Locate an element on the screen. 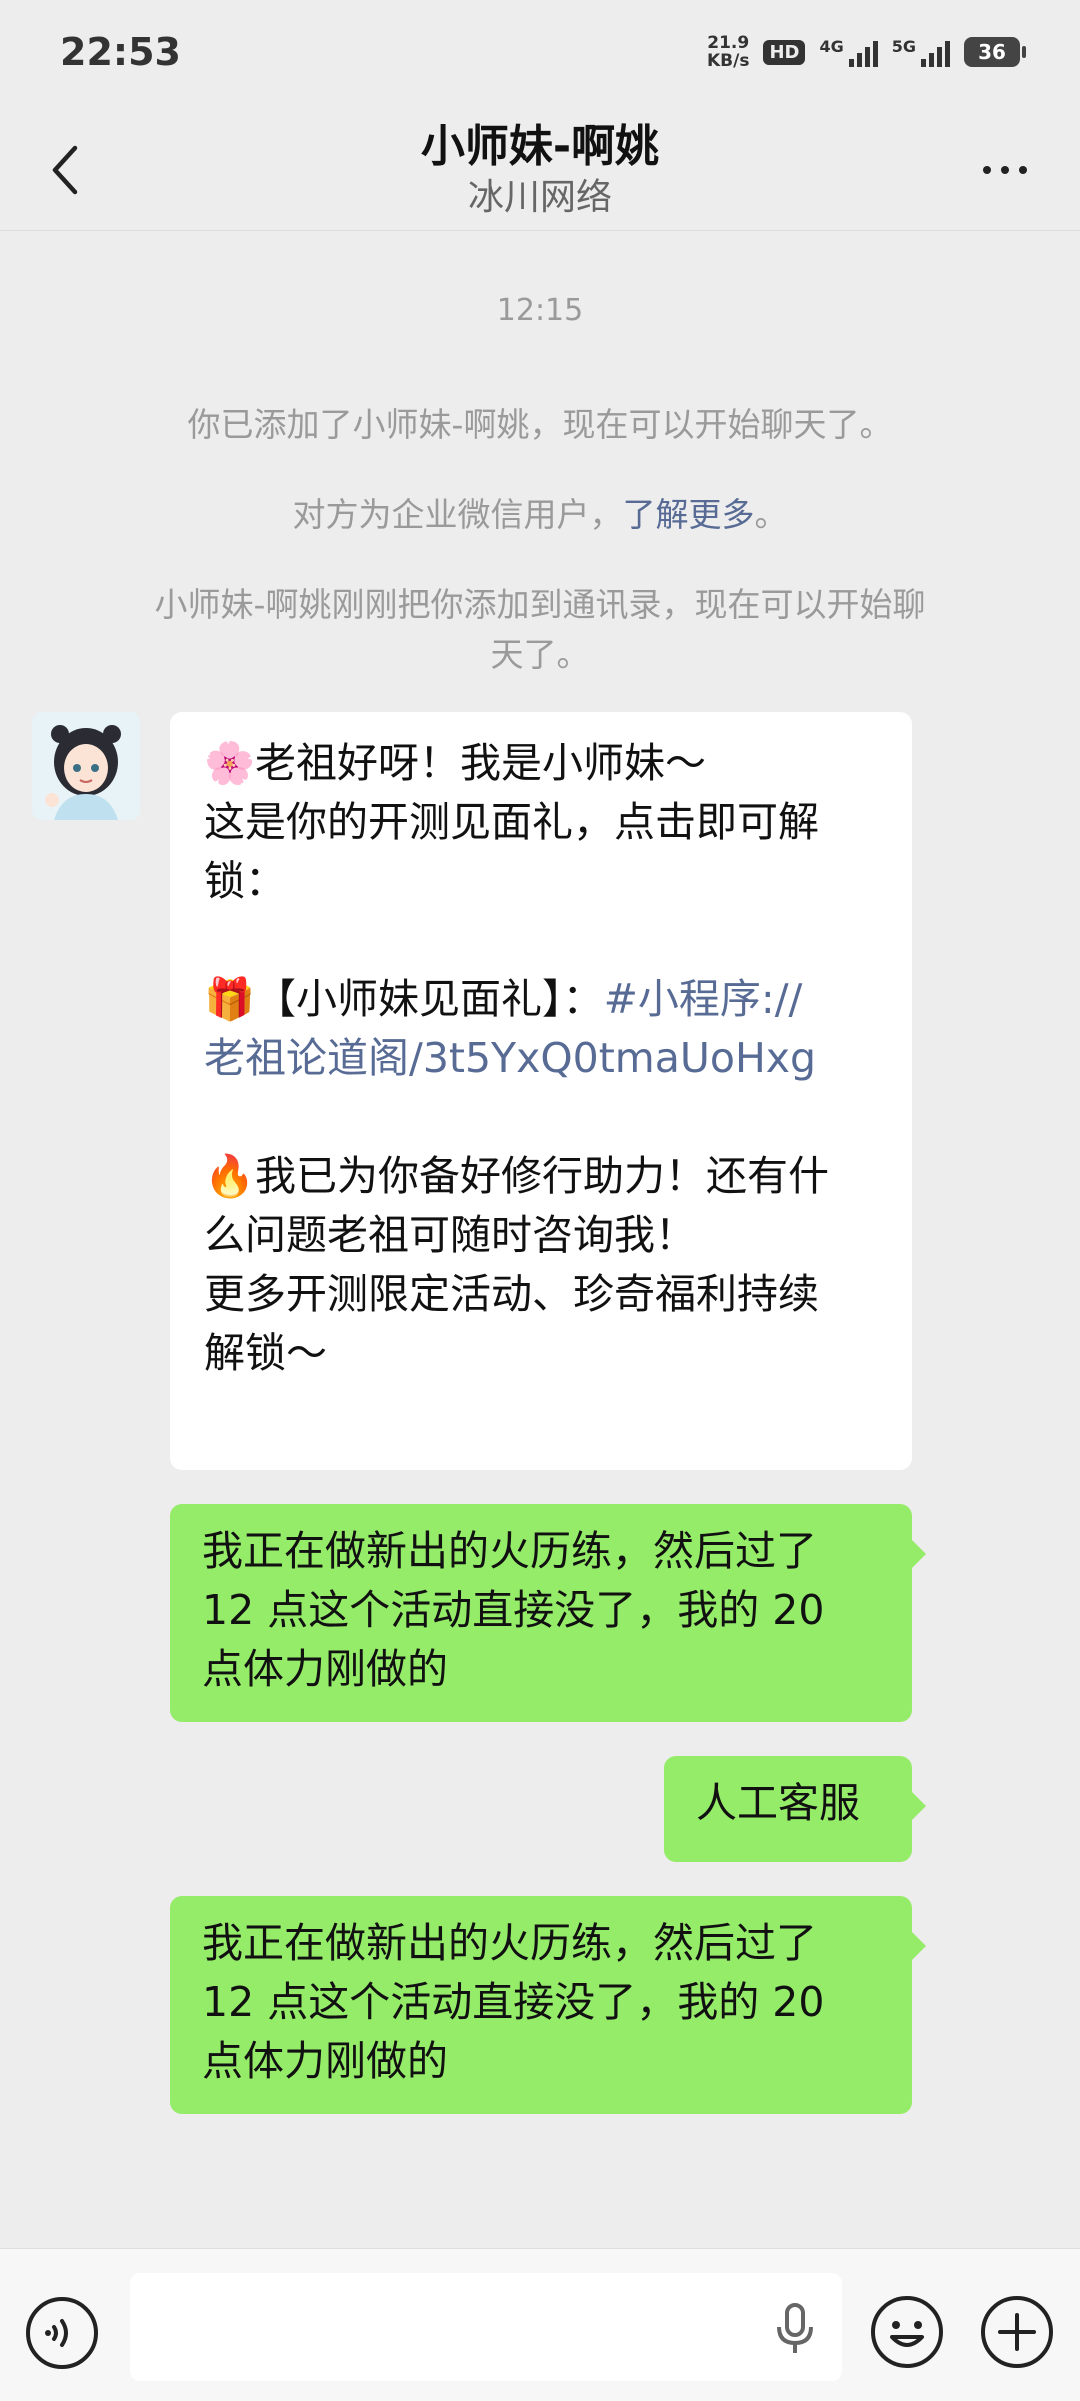 The image size is (1080, 2401). miniprogram-link: #小程序:// is located at coordinates (703, 999).